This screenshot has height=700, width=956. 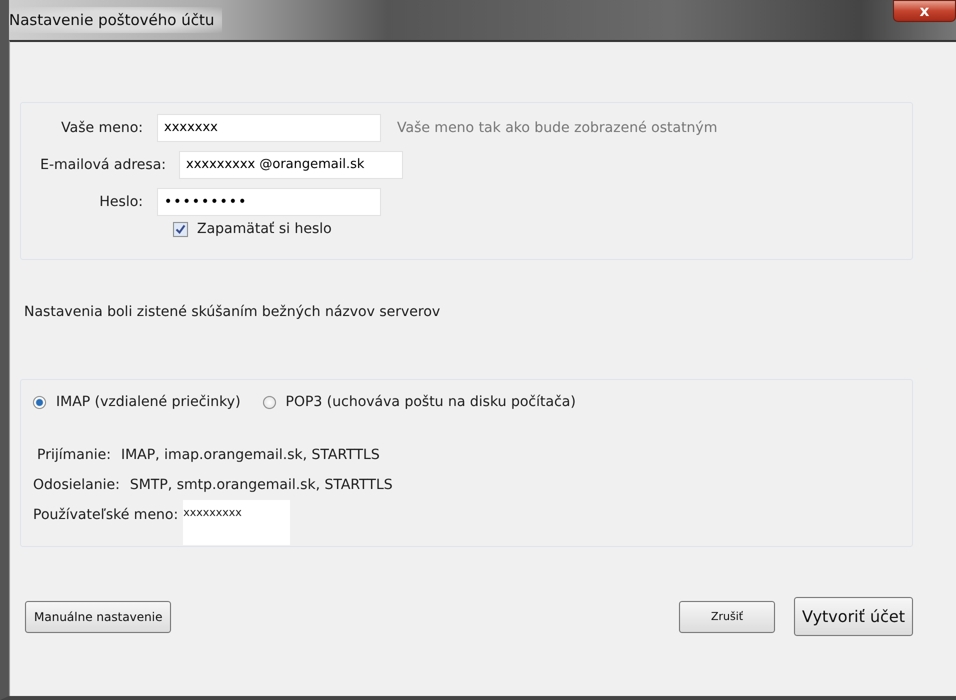 I want to click on detail-label: Odosielanie:, so click(x=76, y=485).